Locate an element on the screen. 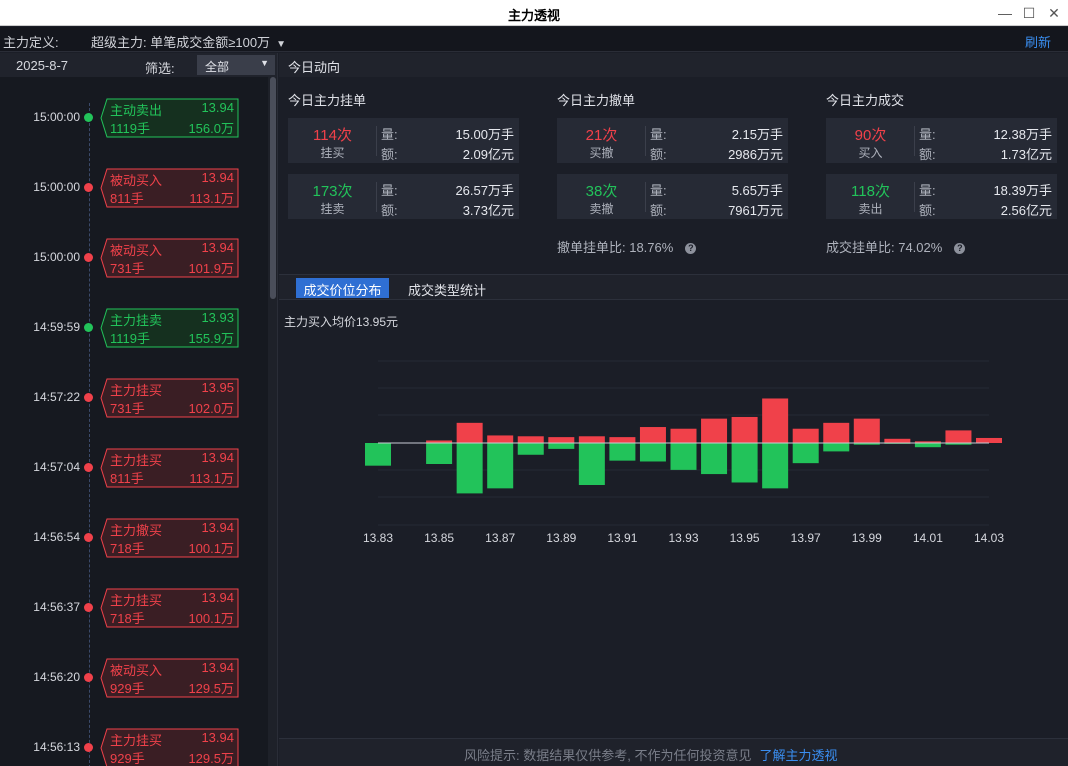 The height and width of the screenshot is (766, 1068). trade-card: 主力挂卖 13.93 1119手 155.9万 is located at coordinates (169, 328).